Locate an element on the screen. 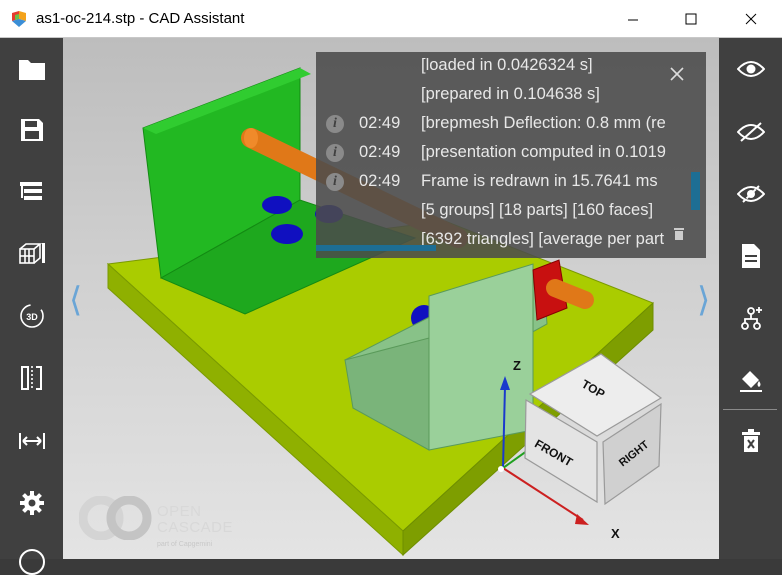  maximize-icon is located at coordinates (691, 19).